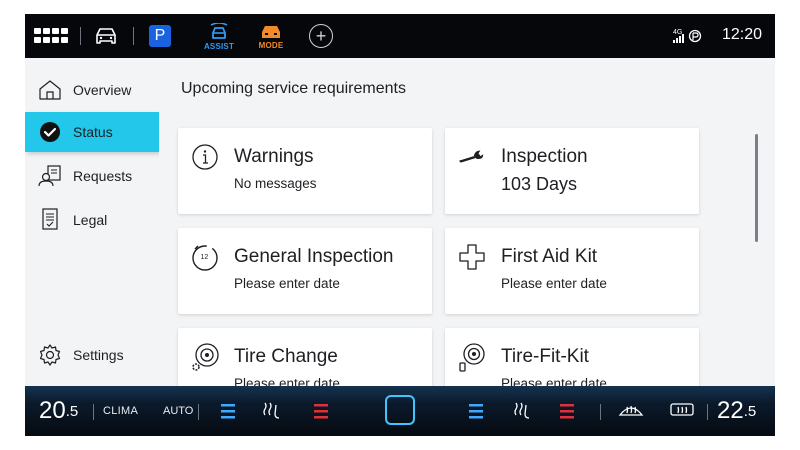 The width and height of the screenshot is (800, 450). I want to click on card-subtitle: 103 Days, so click(539, 184).